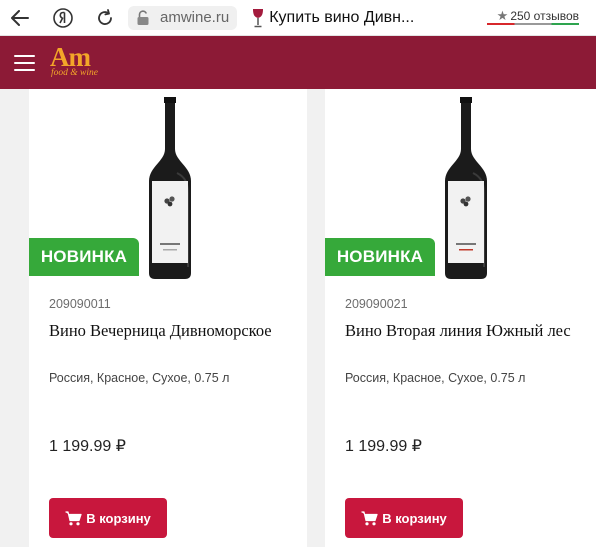 The image size is (596, 547). I want to click on back-arrow-icon, so click(20, 18).